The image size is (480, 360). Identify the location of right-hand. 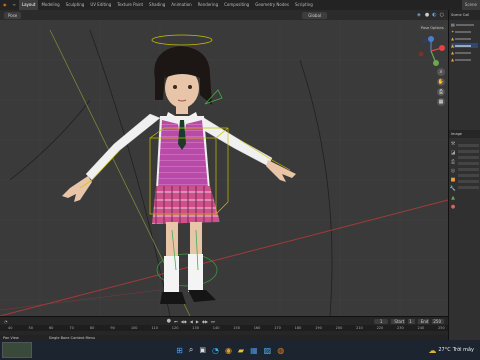
(281, 171).